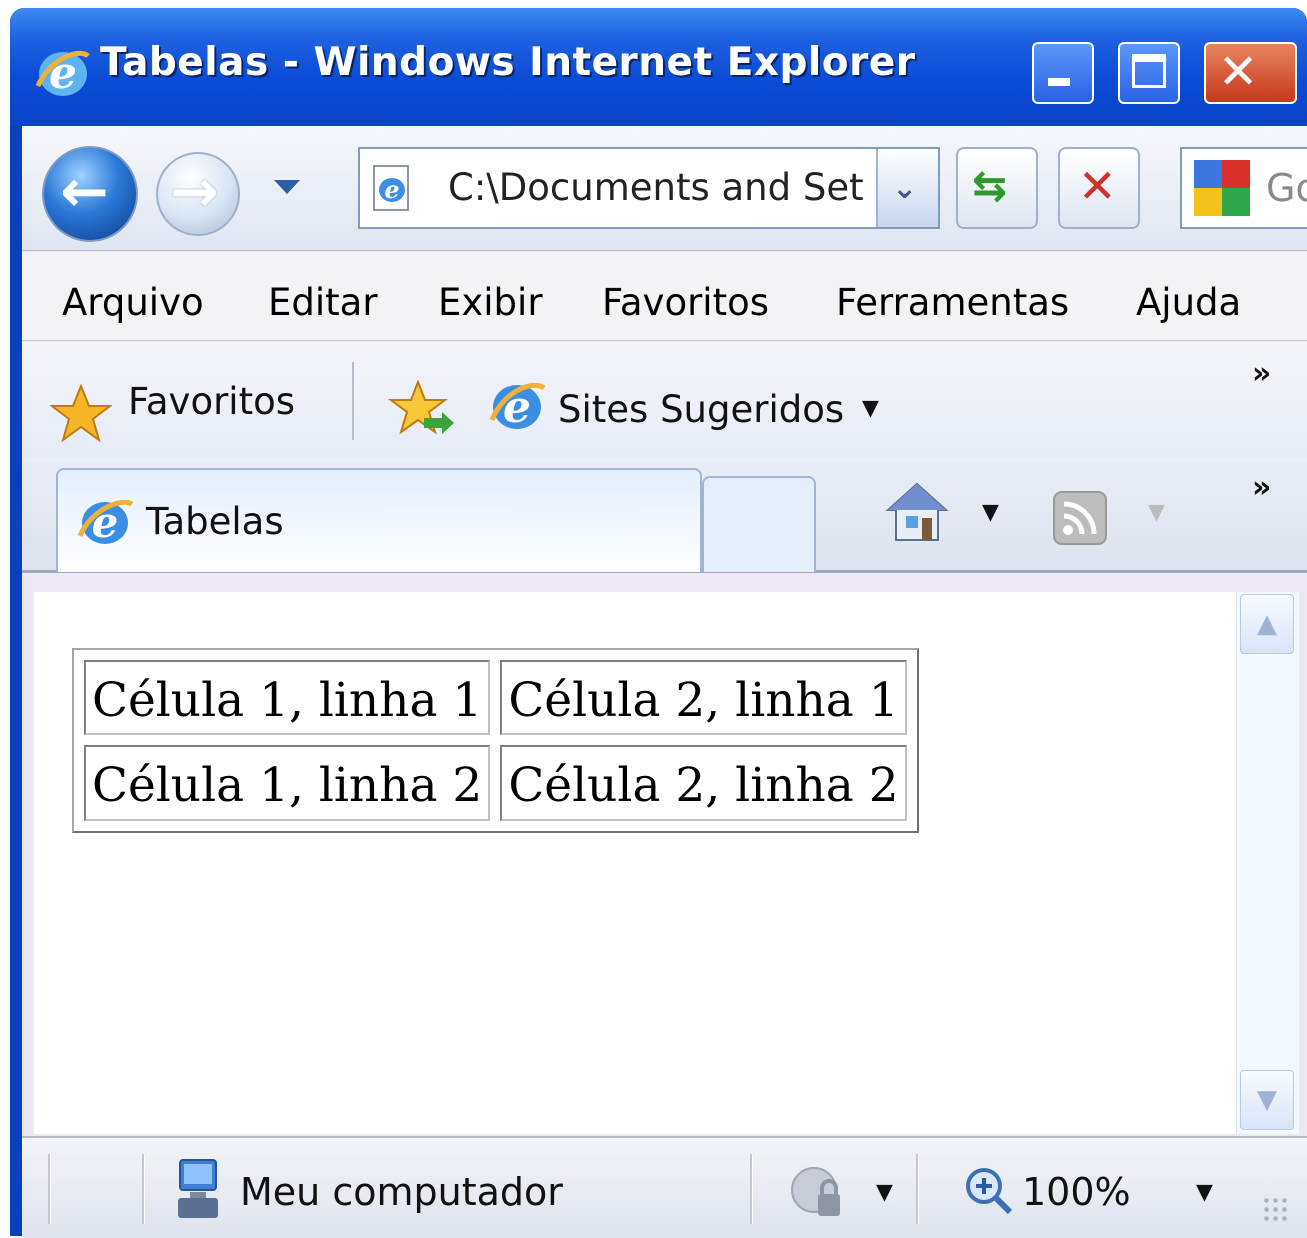  What do you see at coordinates (1204, 1192) in the screenshot?
I see `zoom-dropdown-icon: ▼` at bounding box center [1204, 1192].